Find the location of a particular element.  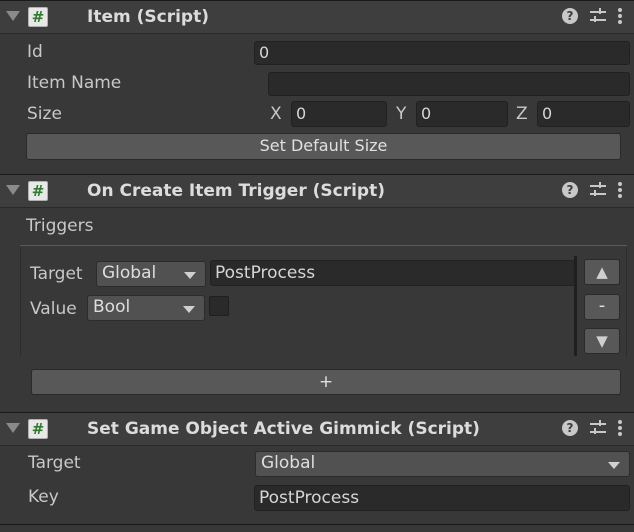

move-down-button: ▼ is located at coordinates (602, 341).